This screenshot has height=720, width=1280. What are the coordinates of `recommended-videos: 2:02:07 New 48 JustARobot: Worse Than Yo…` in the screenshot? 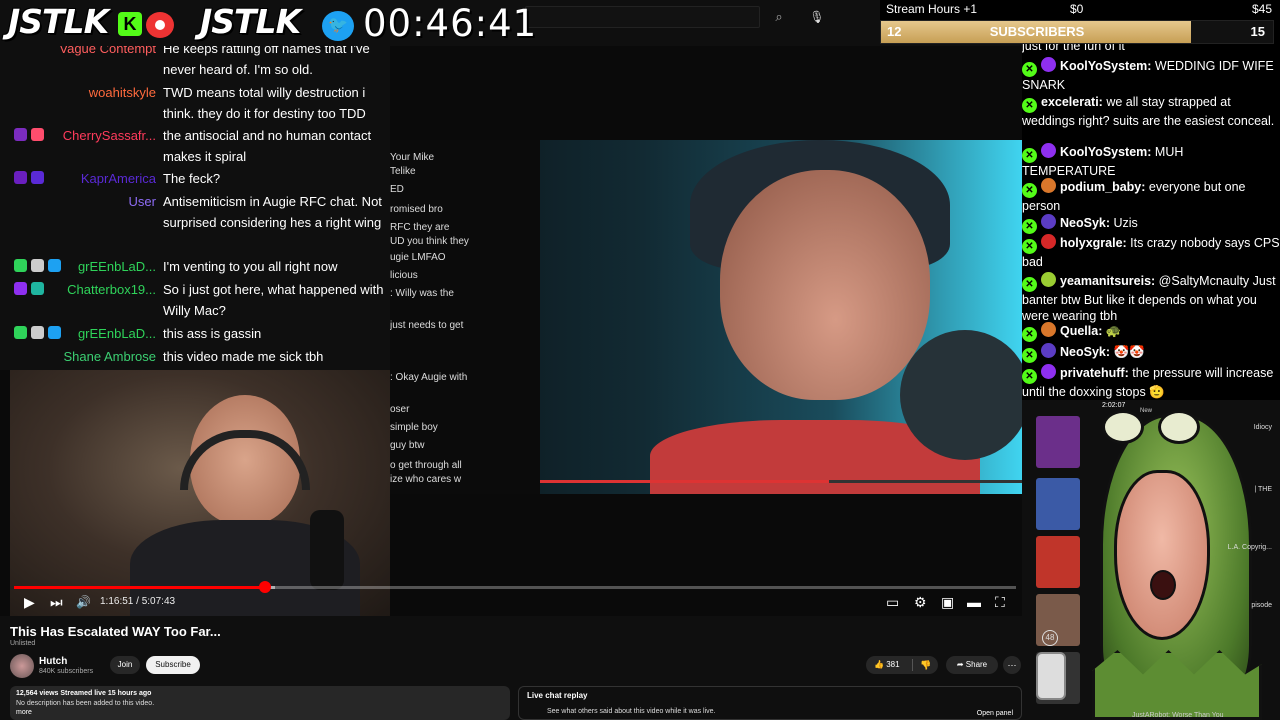 It's located at (1151, 560).